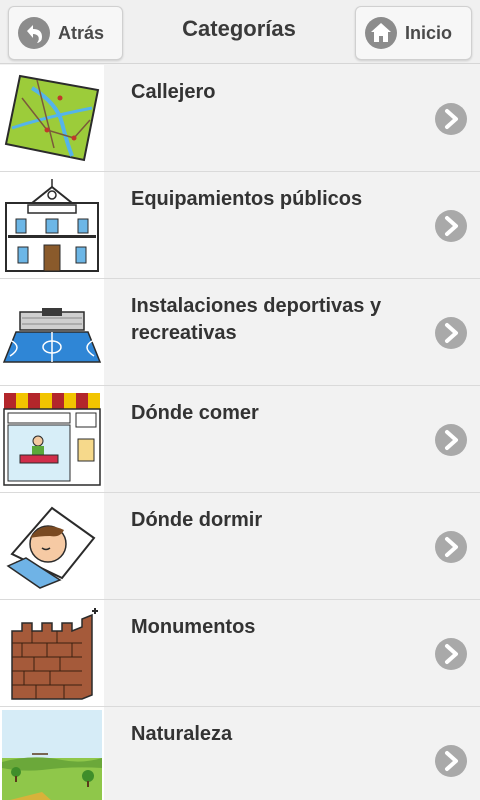 The width and height of the screenshot is (480, 800). What do you see at coordinates (240, 439) in the screenshot?
I see `category-item-donde-comer: Dónde comer` at bounding box center [240, 439].